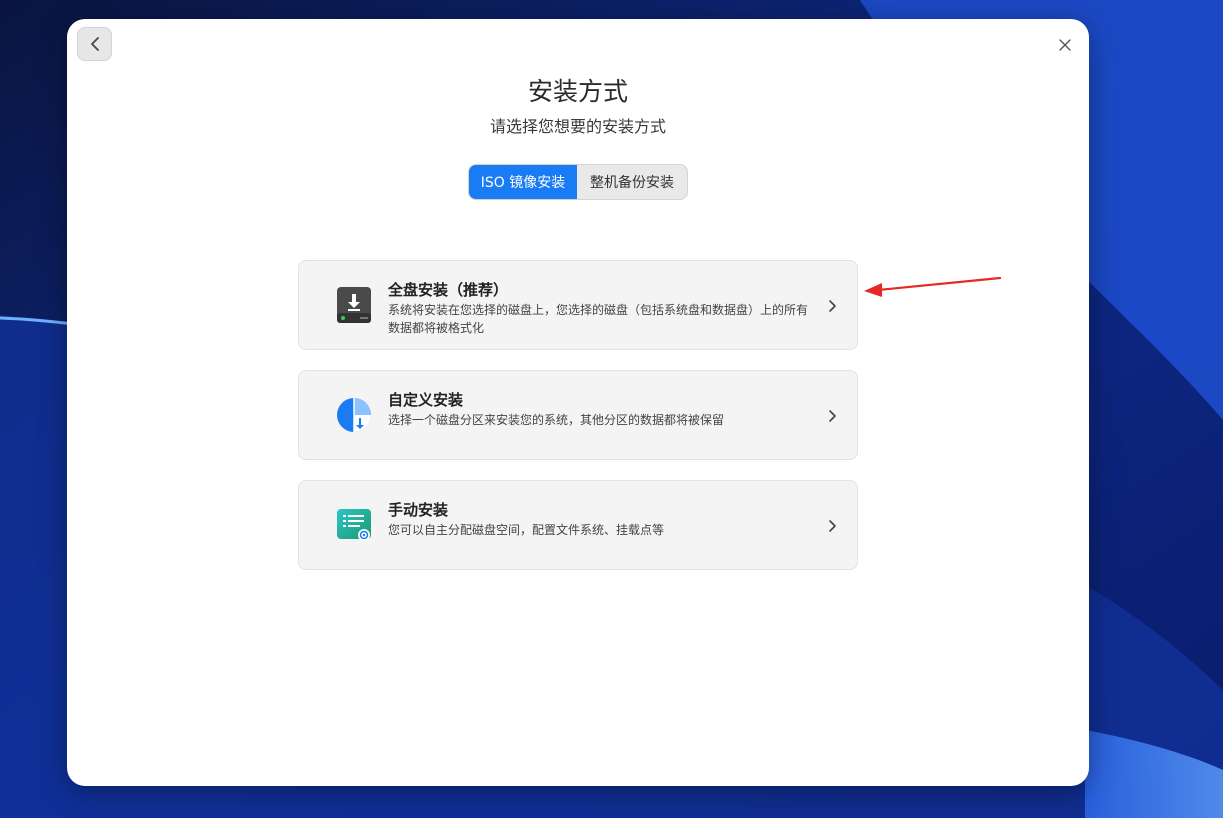 The image size is (1223, 818). Describe the element at coordinates (577, 126) in the screenshot. I see `page-subtitle: 请选择您想要的安装方式` at that location.